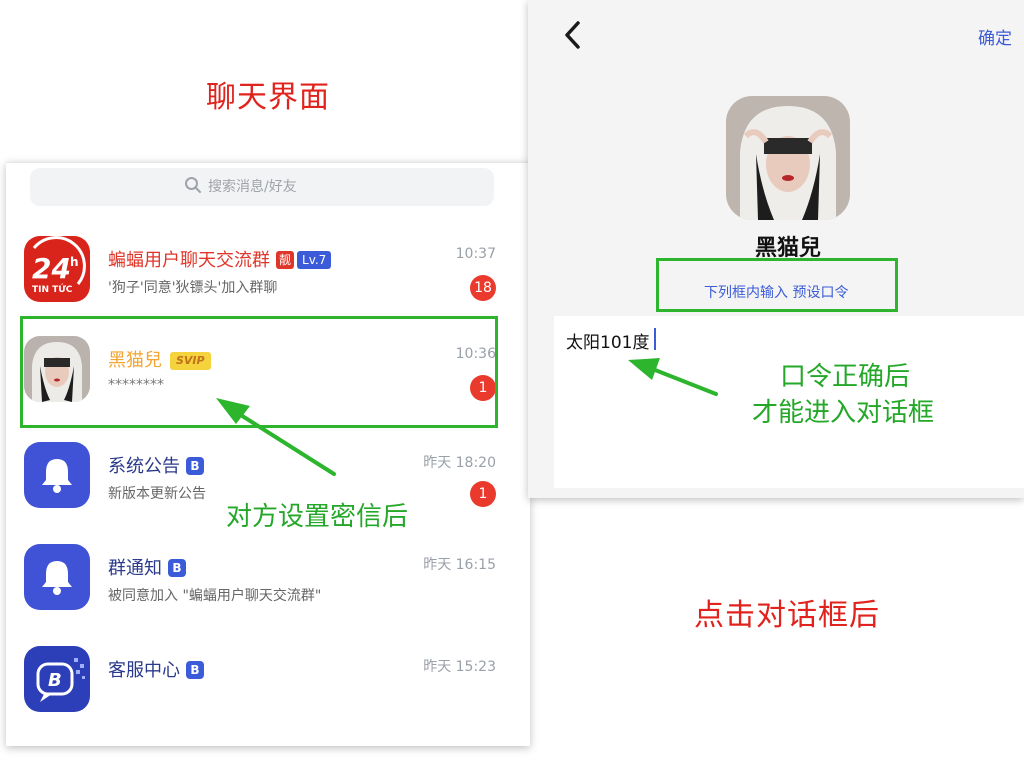 This screenshot has width=1024, height=768. What do you see at coordinates (268, 97) in the screenshot?
I see `left-caption: 聊天界面` at bounding box center [268, 97].